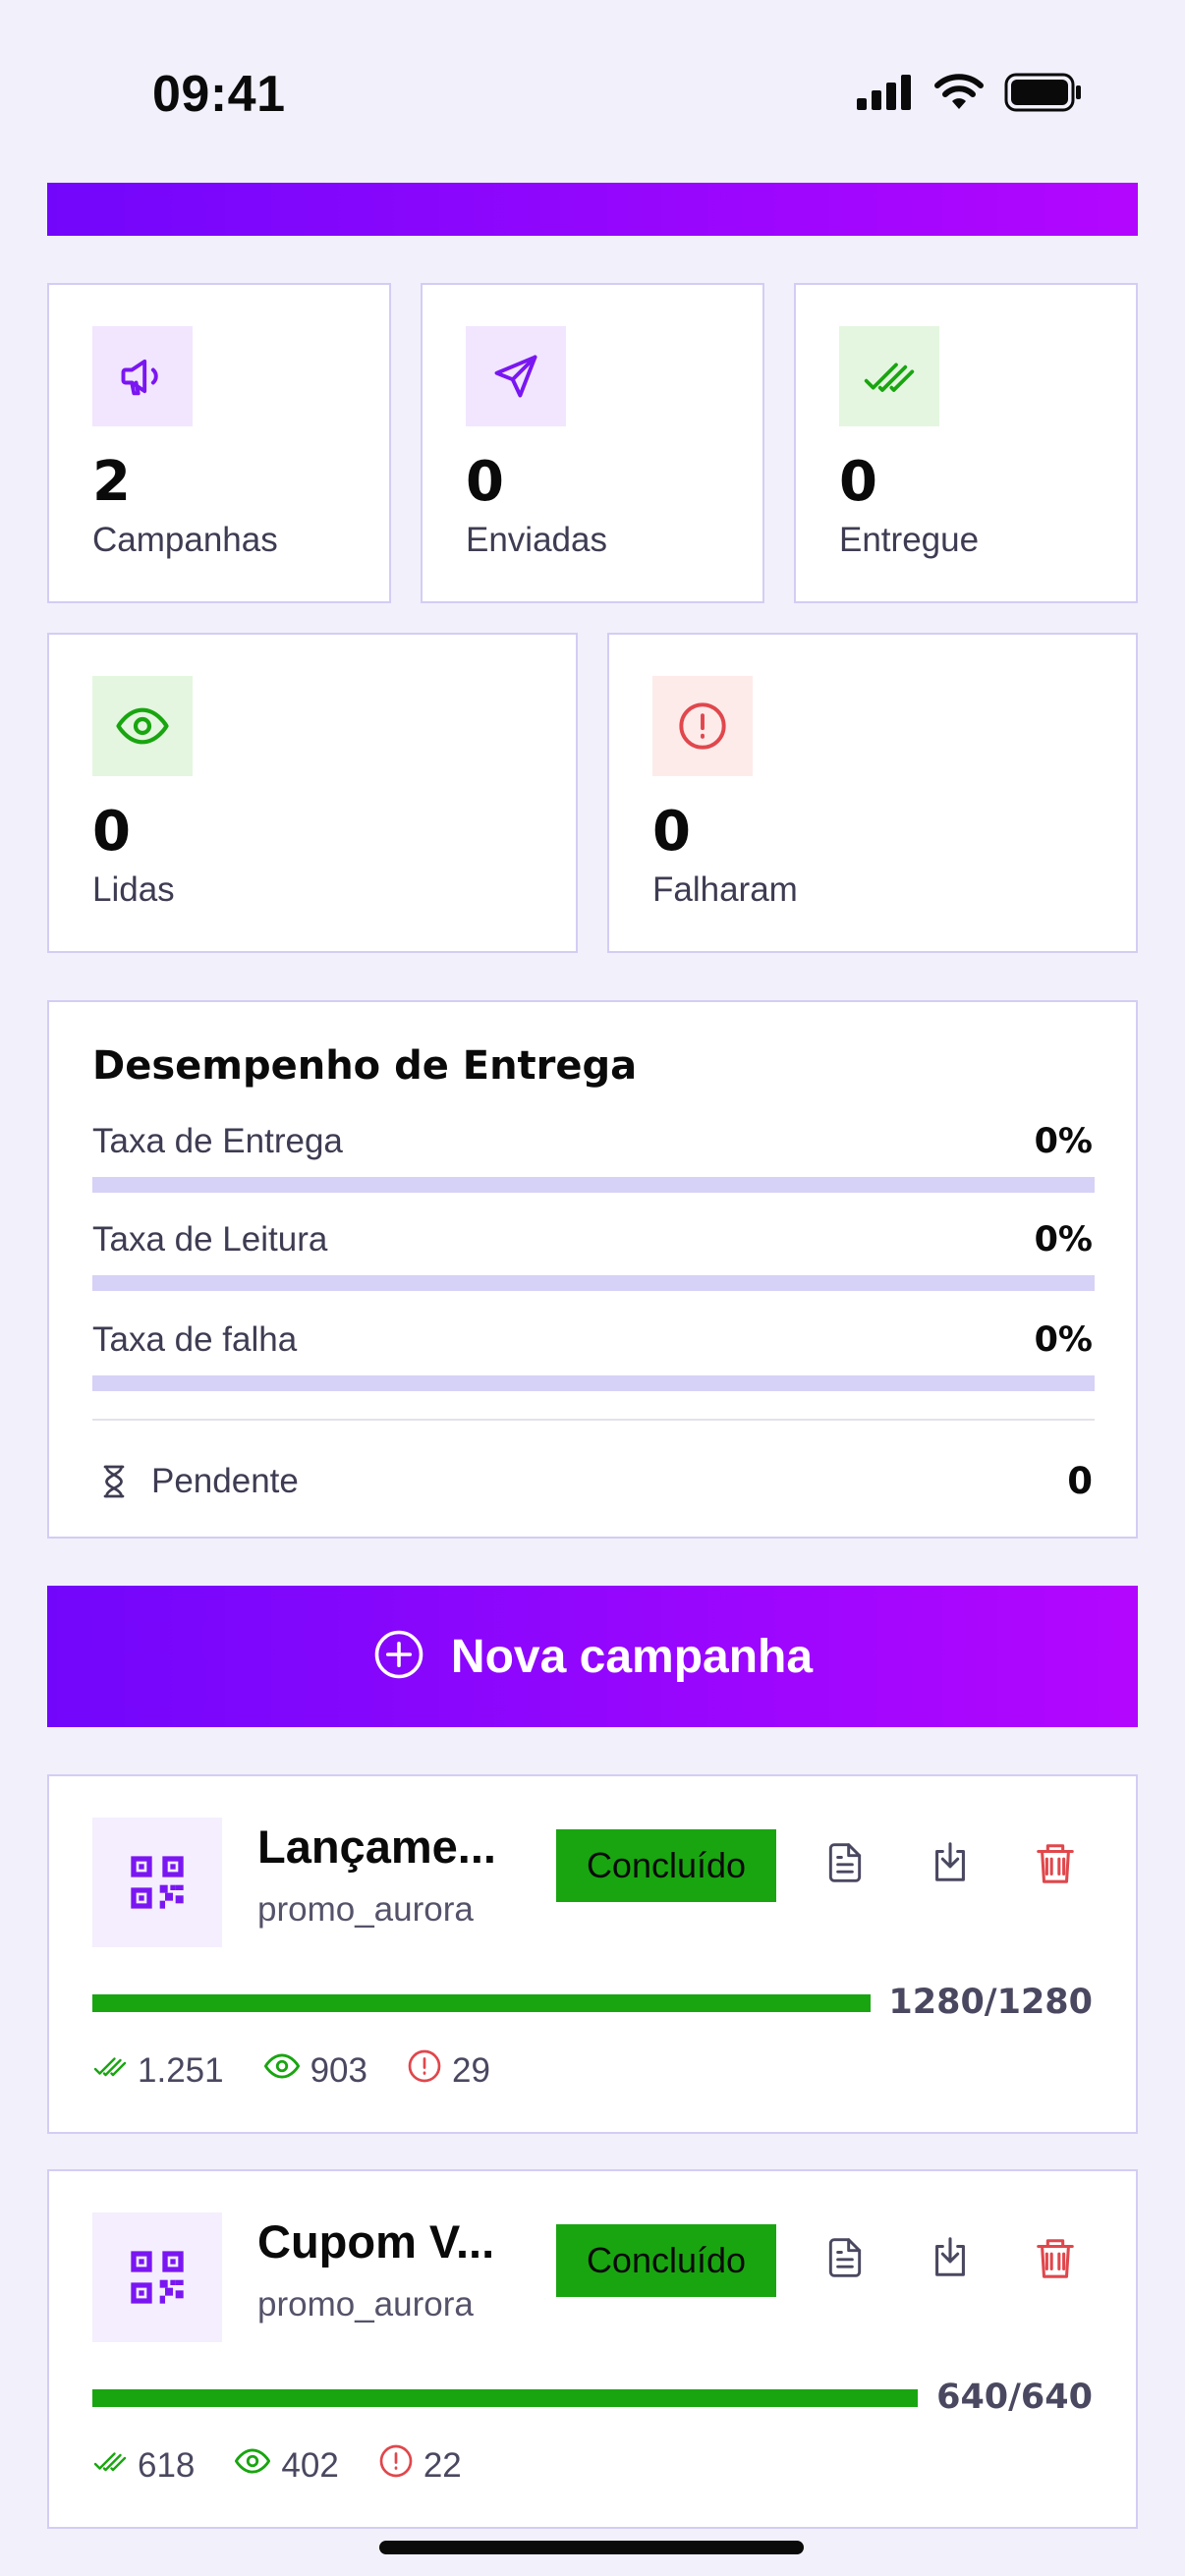  What do you see at coordinates (910, 540) in the screenshot?
I see `stat-label: Entregue` at bounding box center [910, 540].